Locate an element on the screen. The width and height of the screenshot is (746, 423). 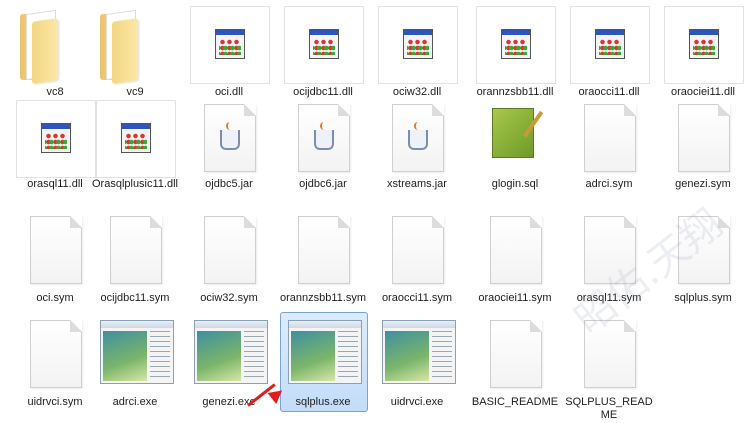
file-label: orannzsbb11.sym is located at coordinates (322, 298).